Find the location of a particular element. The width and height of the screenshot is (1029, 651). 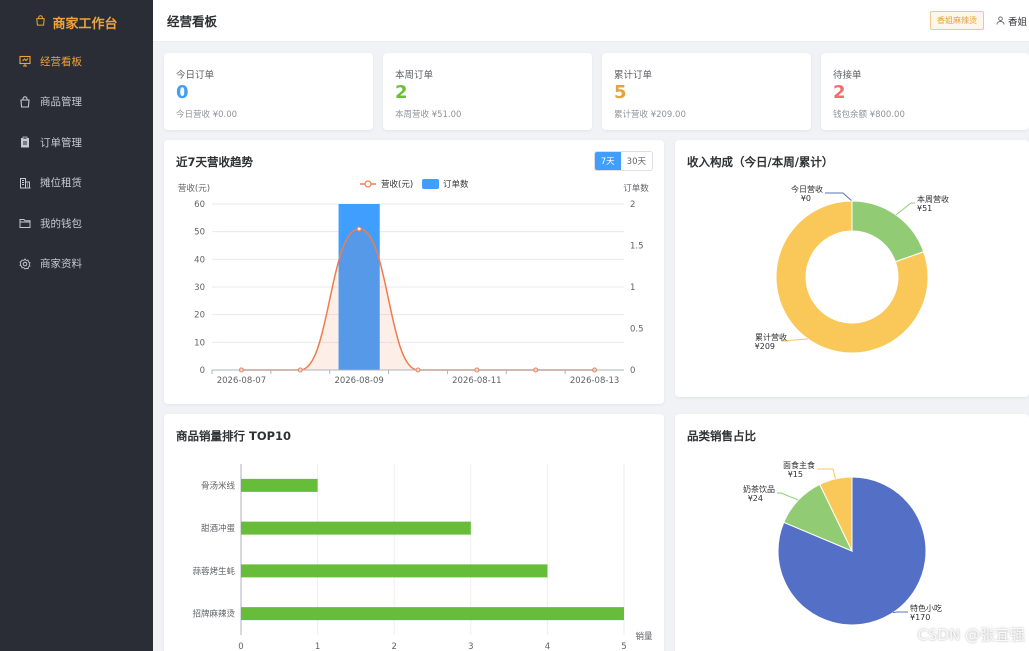

sidebar-item-orders: 订单管理 is located at coordinates (76, 142).